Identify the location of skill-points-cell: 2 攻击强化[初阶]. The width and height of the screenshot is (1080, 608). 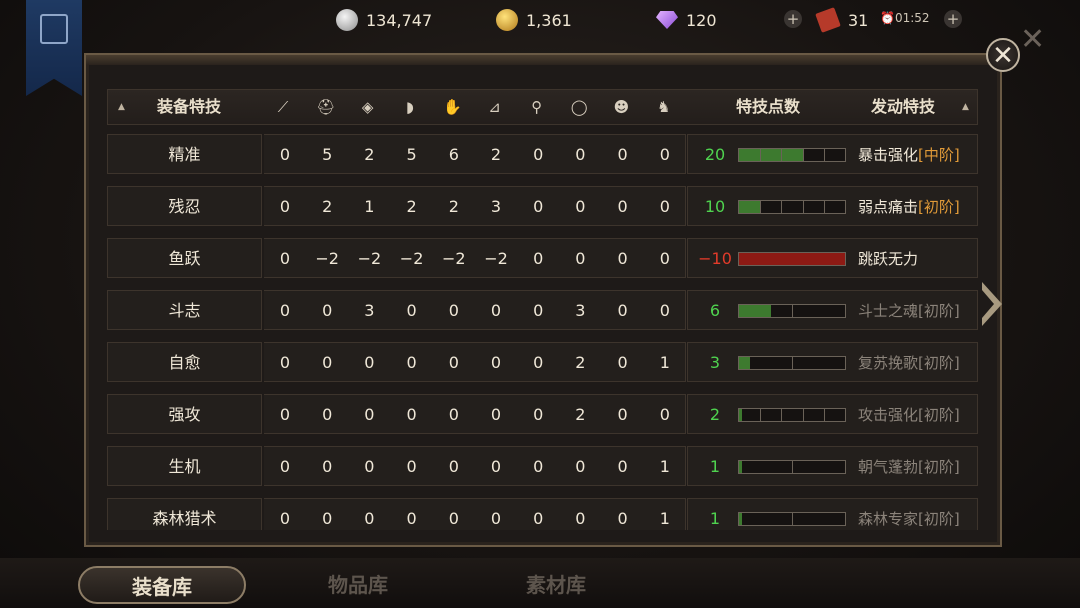
(832, 414).